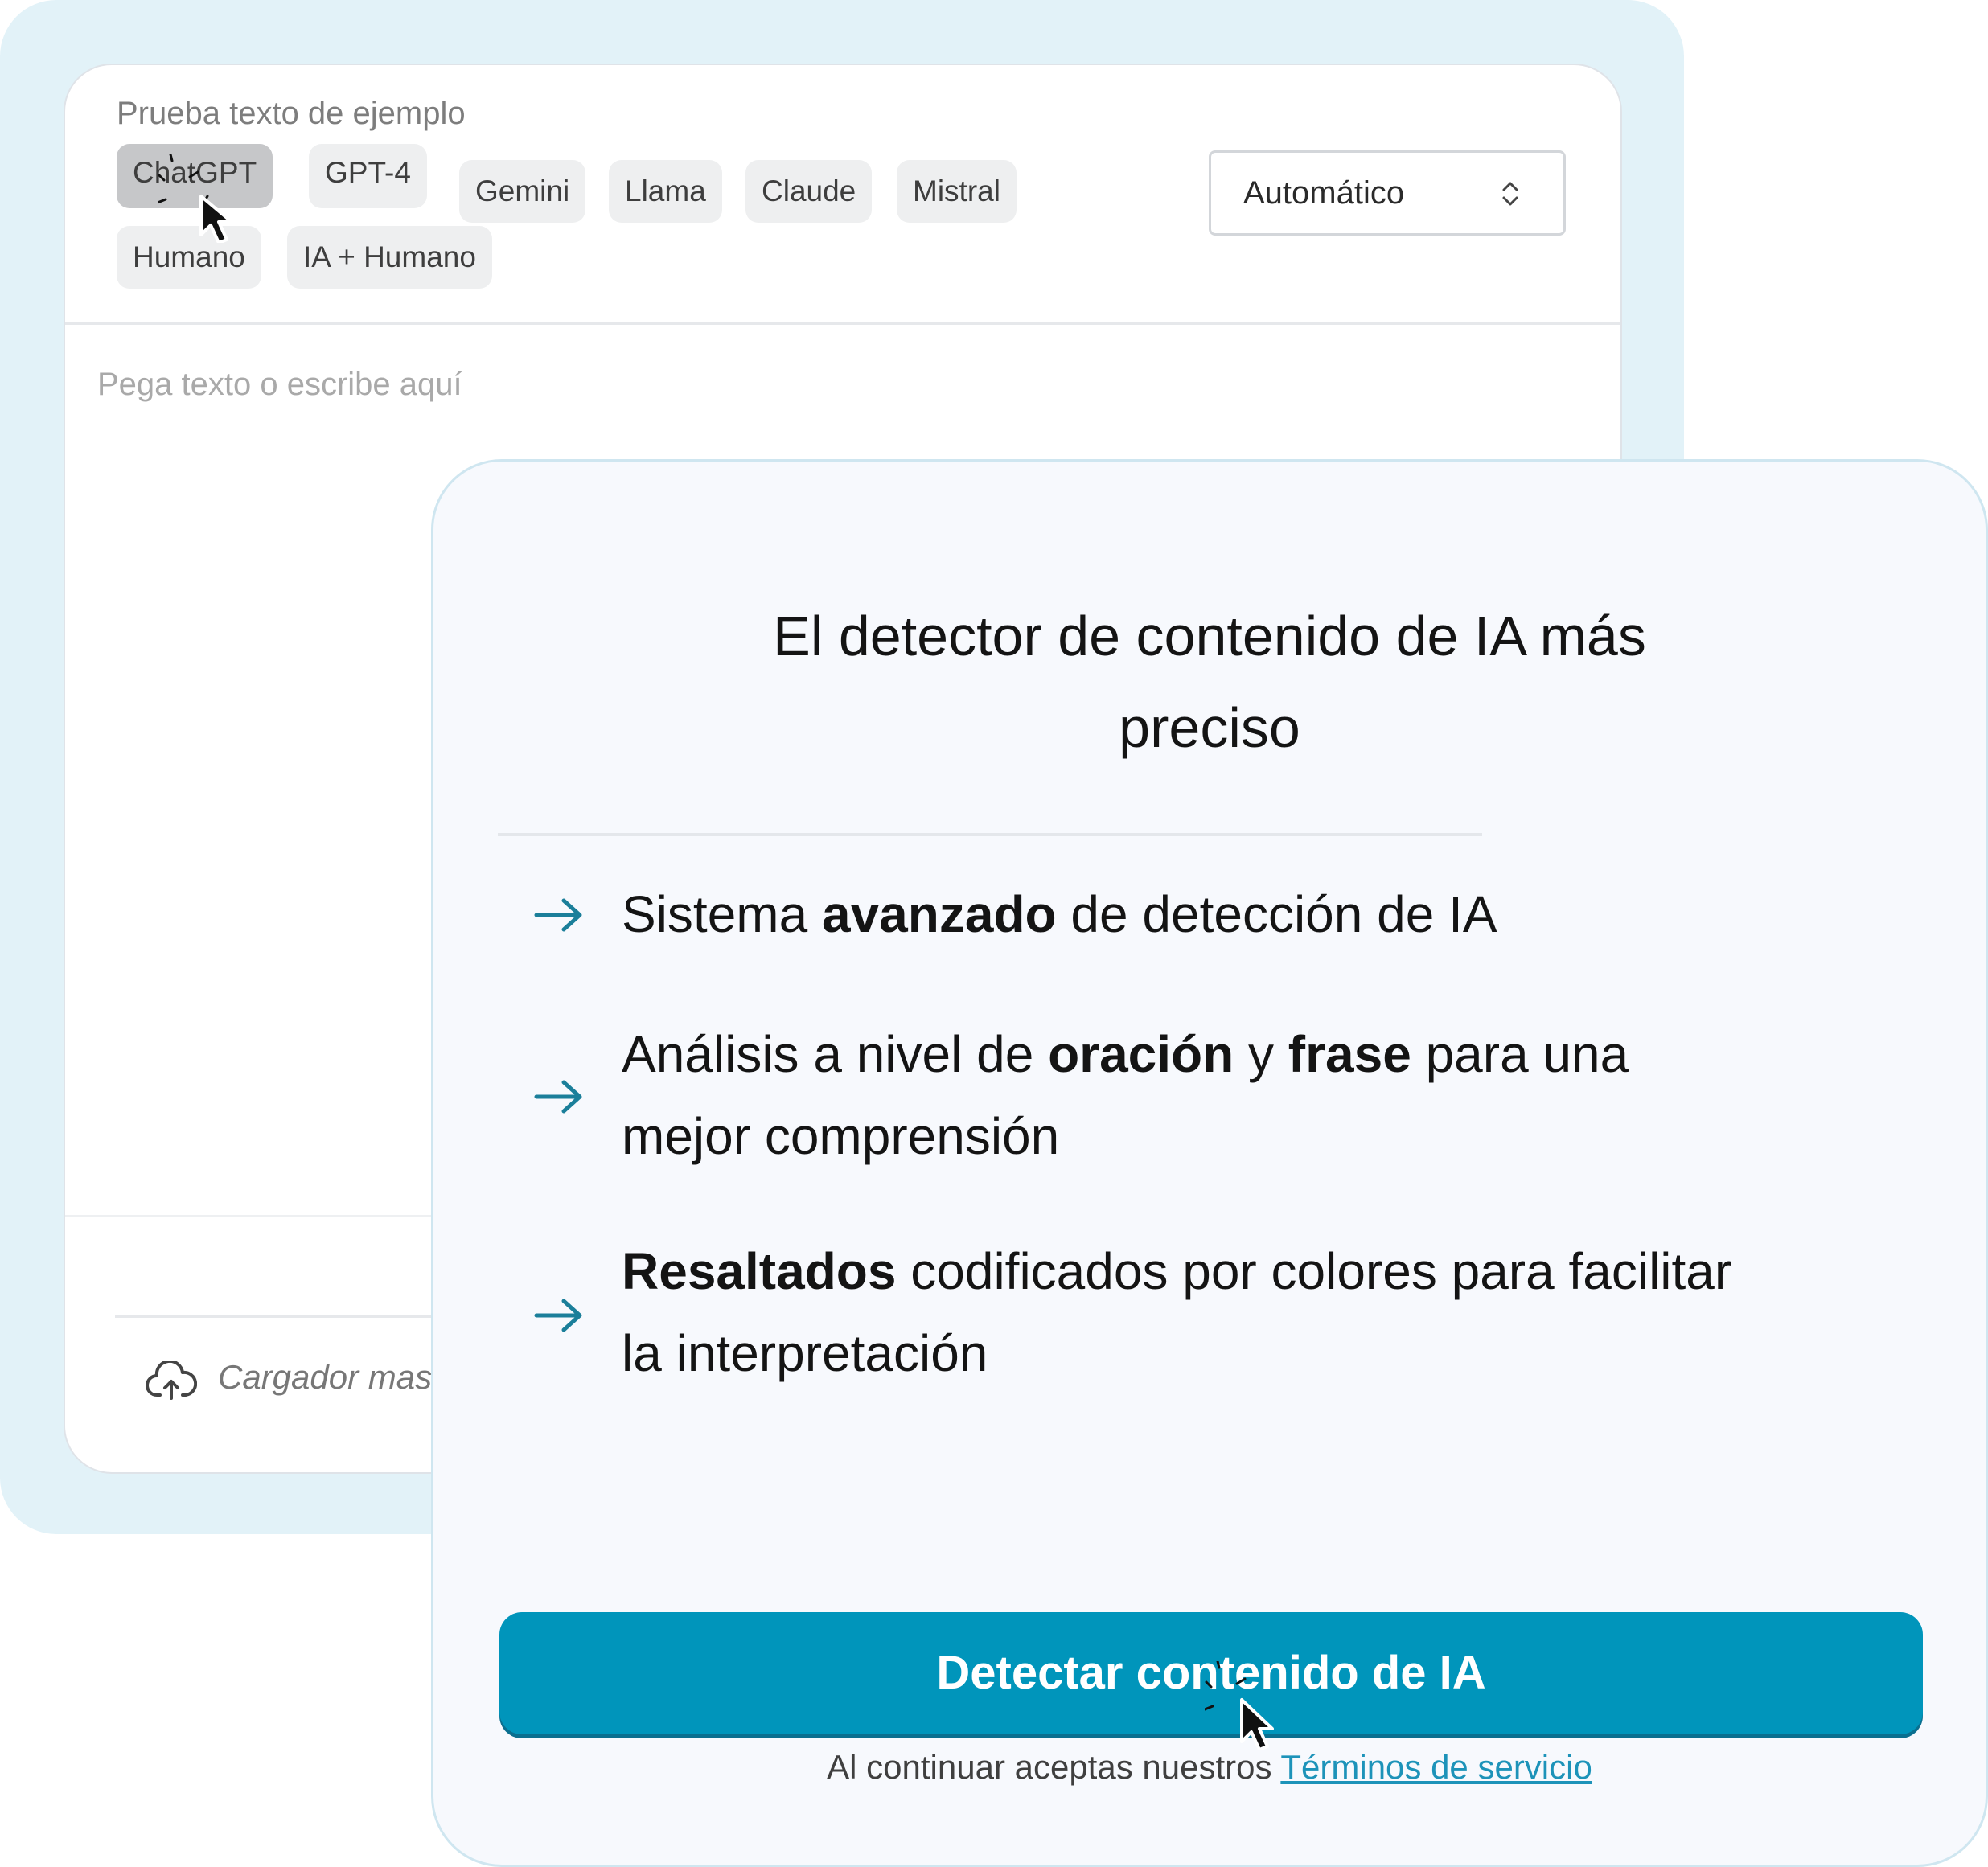  I want to click on card-title-line2: preciso, so click(1209, 727).